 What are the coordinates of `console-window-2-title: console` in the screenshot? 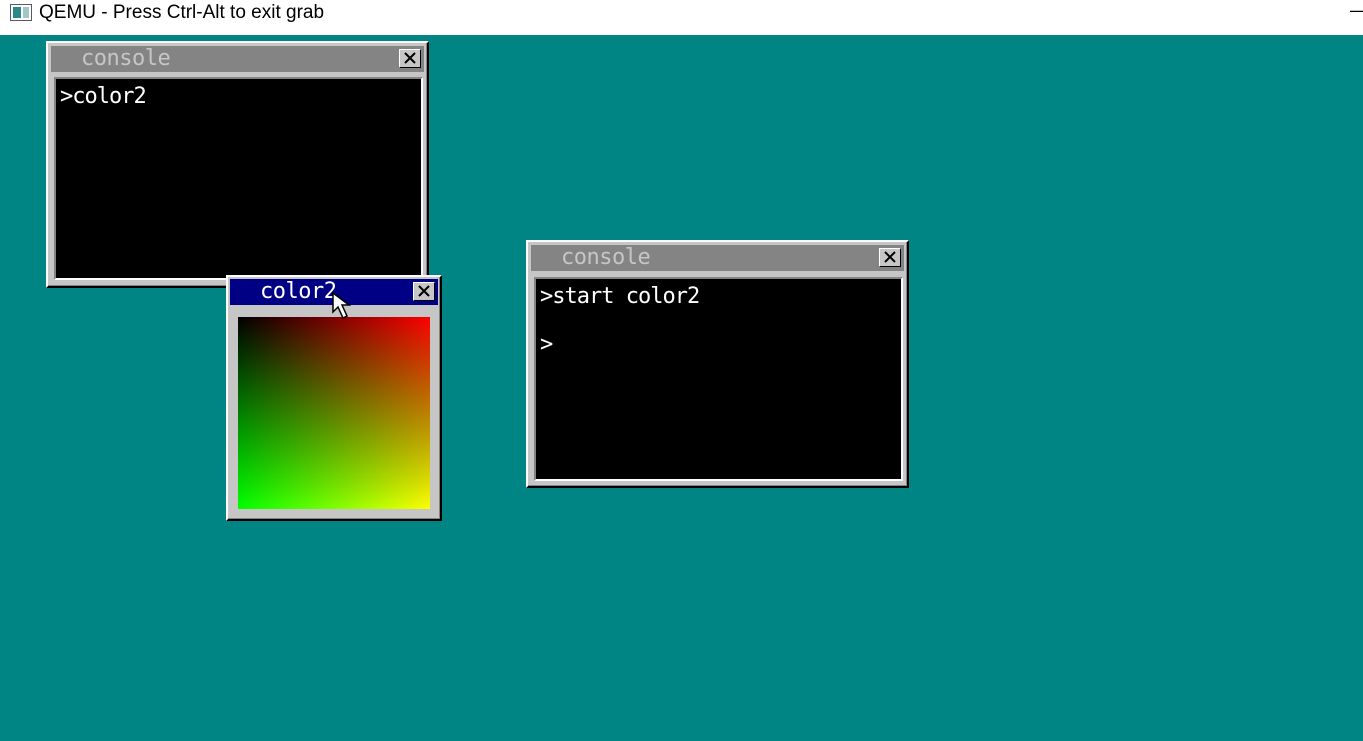 It's located at (606, 257).